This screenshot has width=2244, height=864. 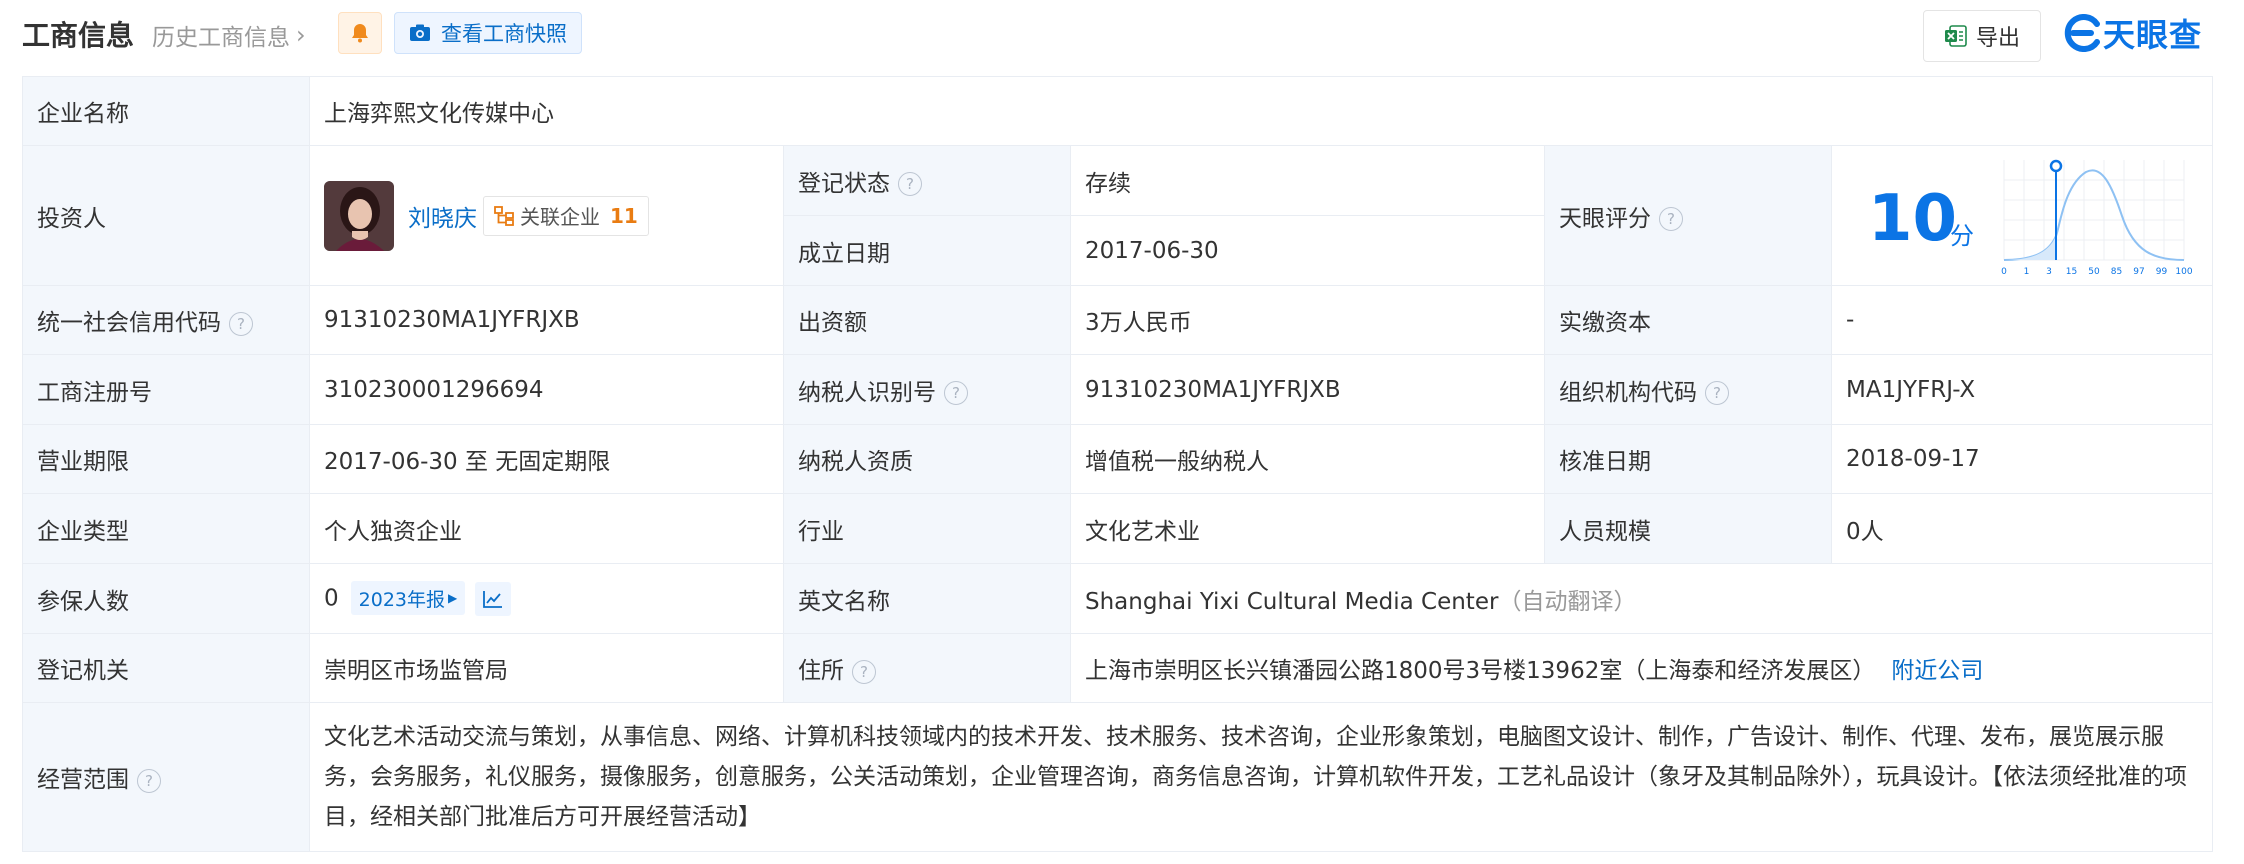 I want to click on auto-translate-note: （自动翻译）, so click(x=1567, y=601).